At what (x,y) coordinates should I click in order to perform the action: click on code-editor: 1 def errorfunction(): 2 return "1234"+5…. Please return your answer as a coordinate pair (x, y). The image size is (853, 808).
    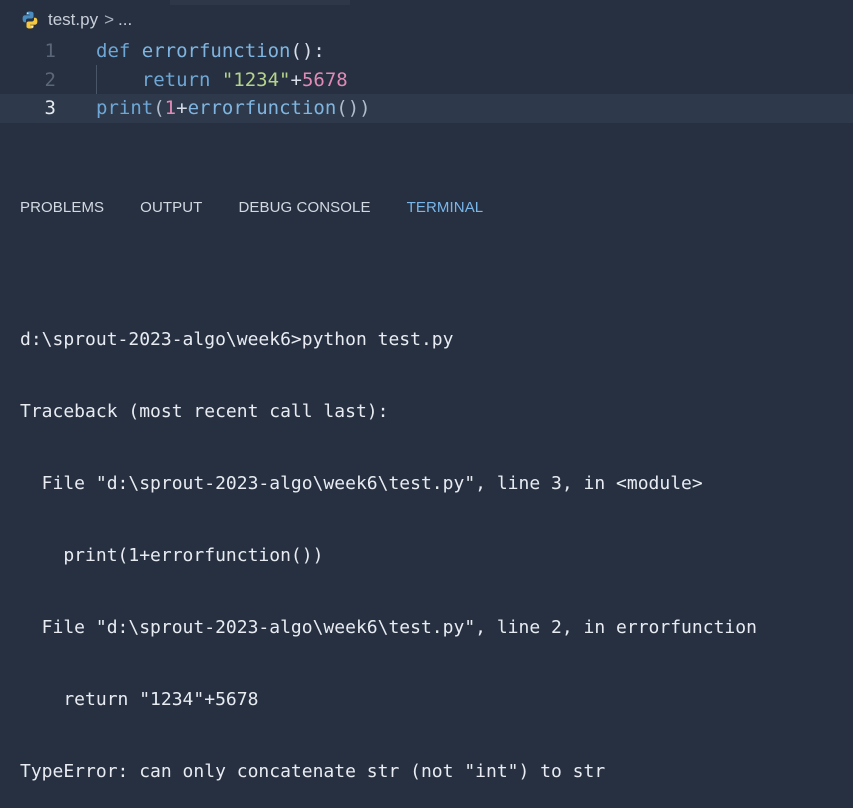
    Looking at the image, I should click on (426, 86).